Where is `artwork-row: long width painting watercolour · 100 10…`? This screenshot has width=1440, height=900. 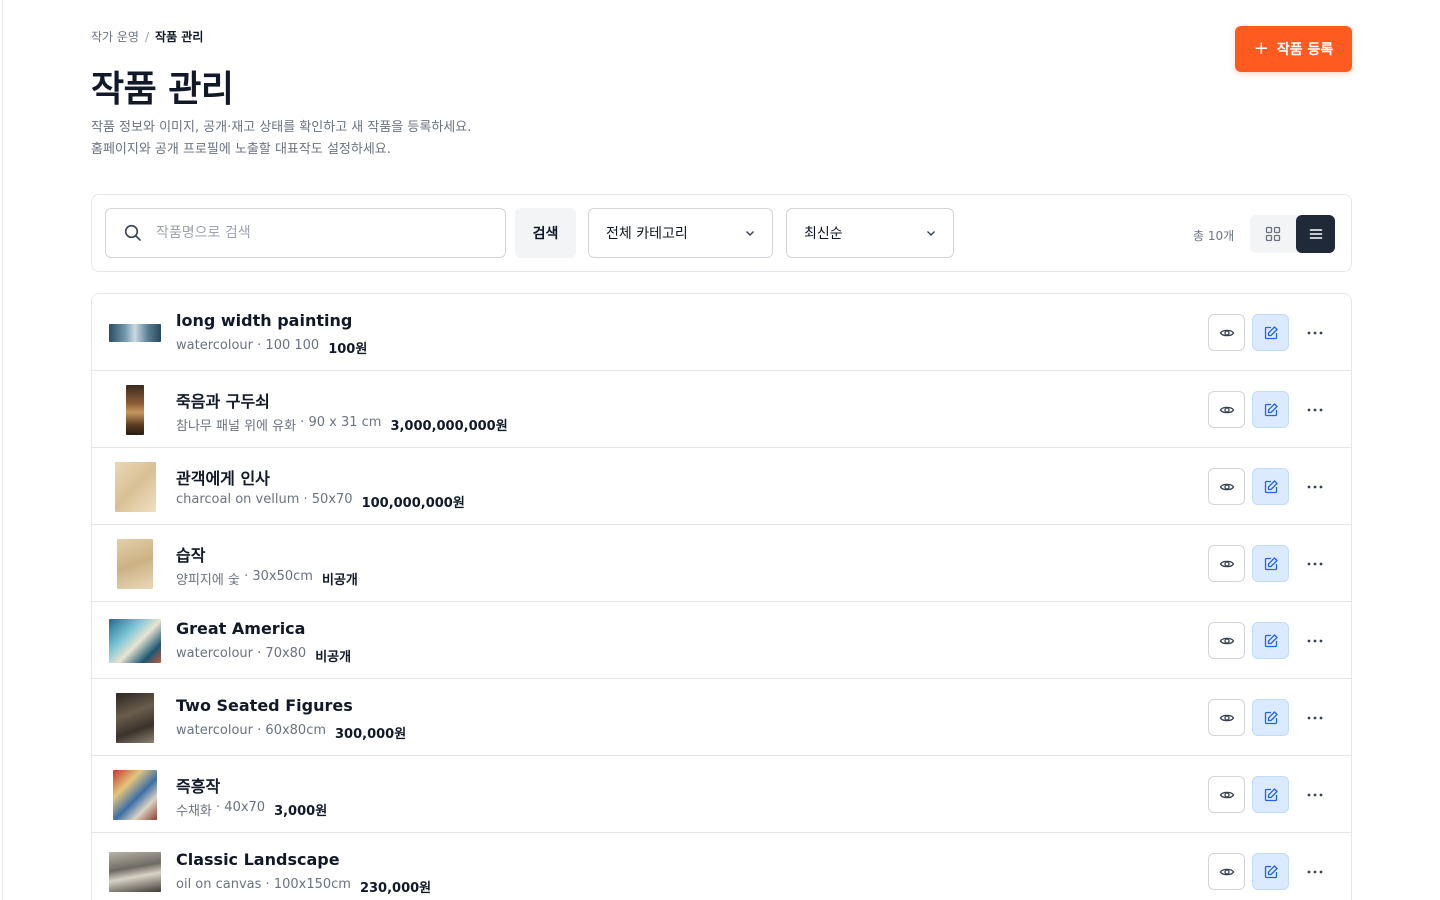
artwork-row: long width painting watercolour · 100 10… is located at coordinates (721, 332).